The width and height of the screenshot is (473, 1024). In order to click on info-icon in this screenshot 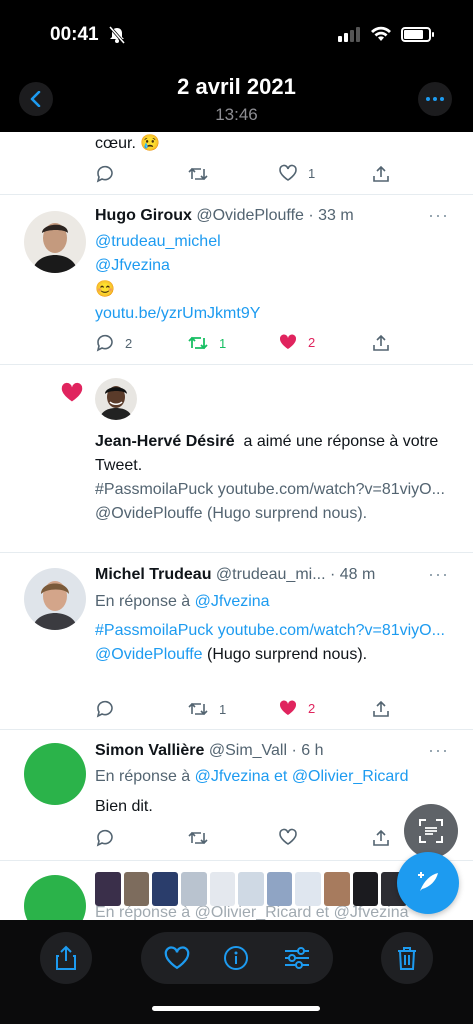, I will do `click(236, 960)`.